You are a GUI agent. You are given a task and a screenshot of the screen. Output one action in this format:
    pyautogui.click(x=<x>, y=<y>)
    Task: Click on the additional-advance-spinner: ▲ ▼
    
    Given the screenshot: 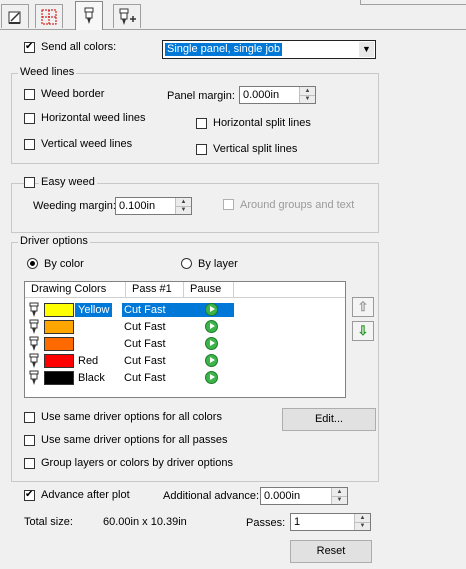 What is the action you would take?
    pyautogui.click(x=339, y=496)
    